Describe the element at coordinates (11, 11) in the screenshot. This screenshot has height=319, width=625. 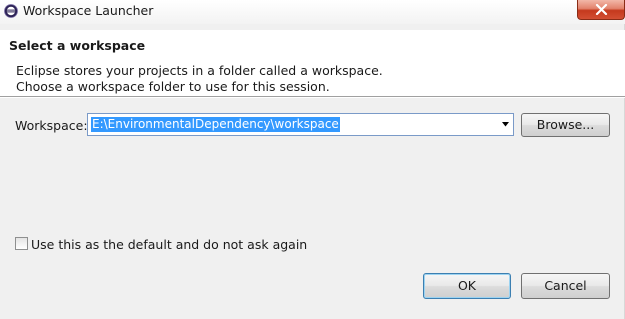
I see `eclipse-icon` at that location.